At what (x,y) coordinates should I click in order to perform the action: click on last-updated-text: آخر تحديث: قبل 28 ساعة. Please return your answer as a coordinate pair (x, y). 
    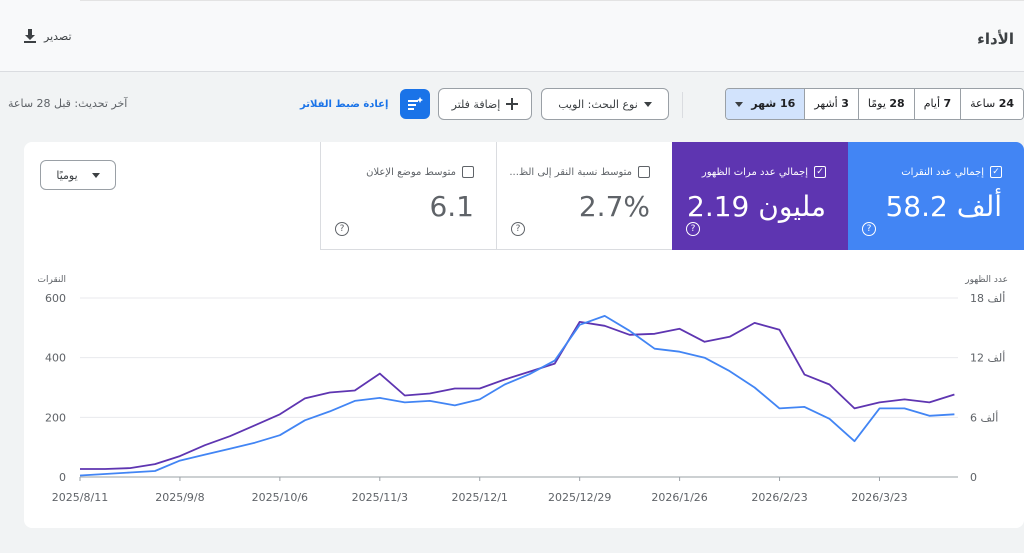
    Looking at the image, I should click on (68, 103).